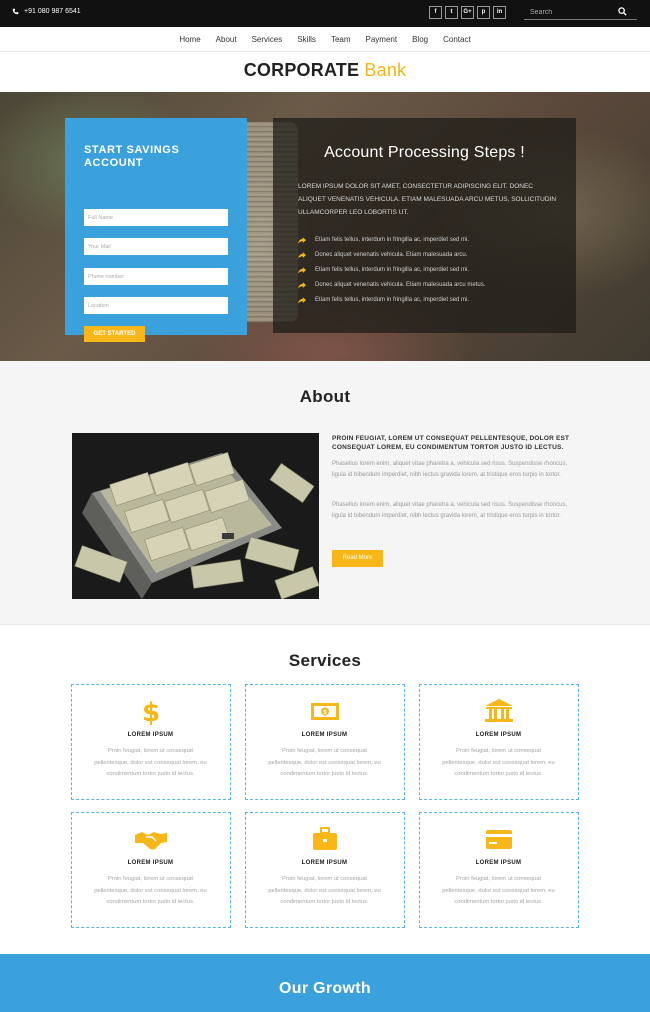 The image size is (650, 1012). I want to click on about-title: About, so click(325, 396).